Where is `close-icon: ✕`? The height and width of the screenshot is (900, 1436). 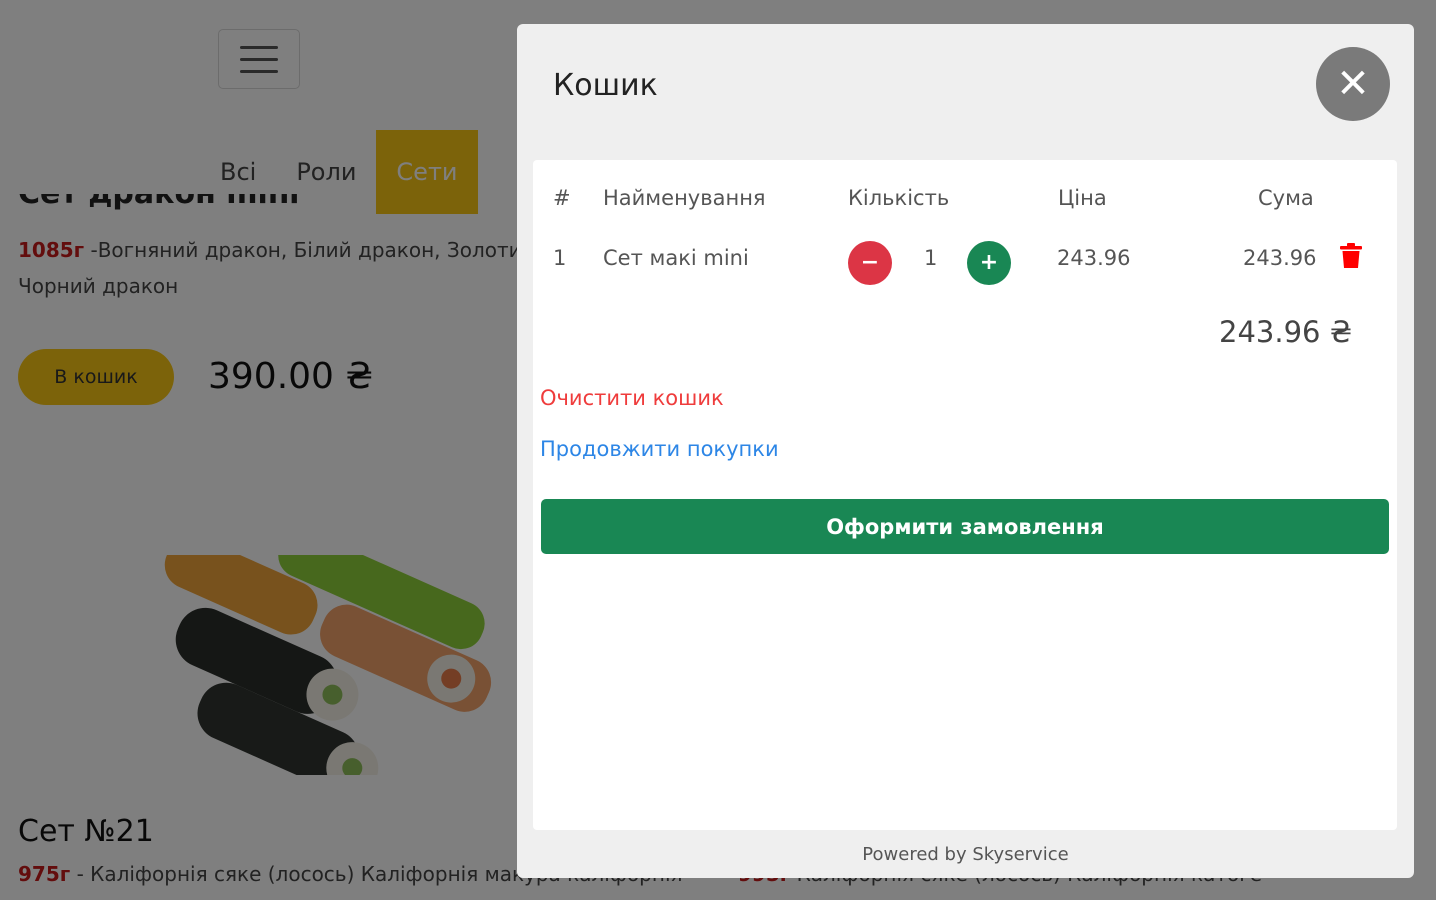
close-icon: ✕ is located at coordinates (1353, 84).